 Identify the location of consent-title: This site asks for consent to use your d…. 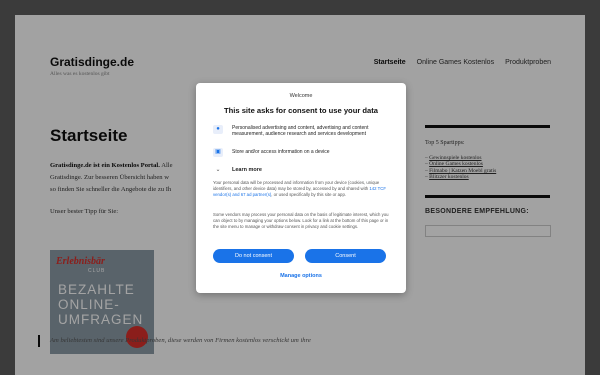
(301, 110).